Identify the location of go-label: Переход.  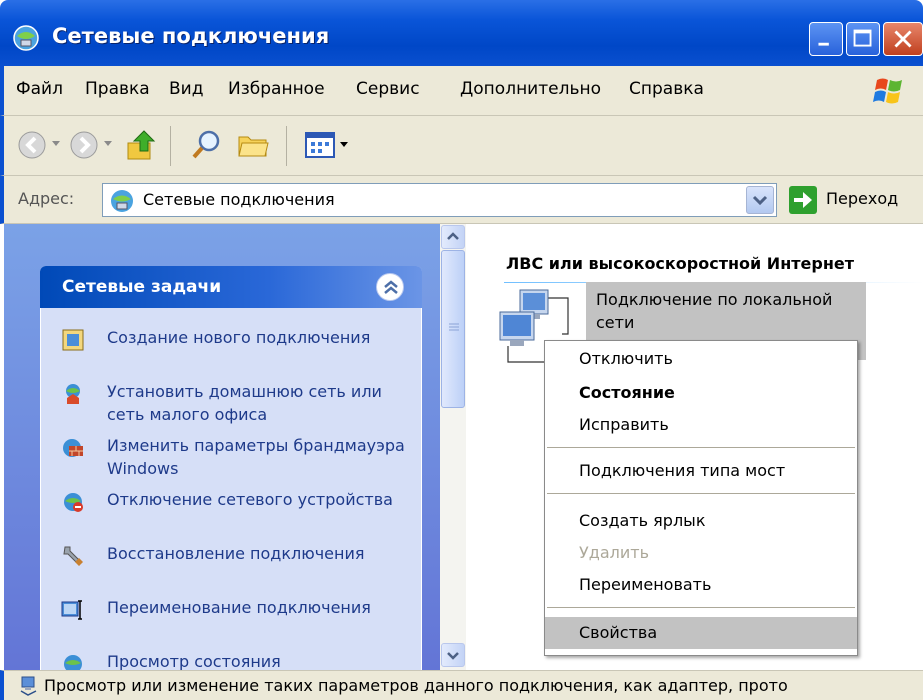
(862, 198).